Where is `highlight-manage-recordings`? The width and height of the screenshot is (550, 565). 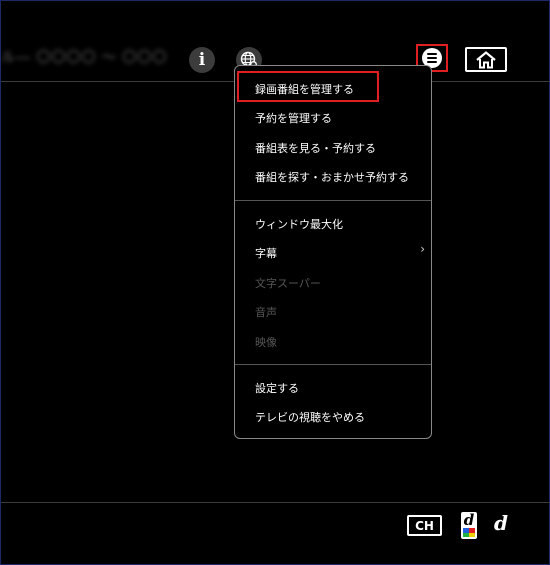
highlight-manage-recordings is located at coordinates (308, 86).